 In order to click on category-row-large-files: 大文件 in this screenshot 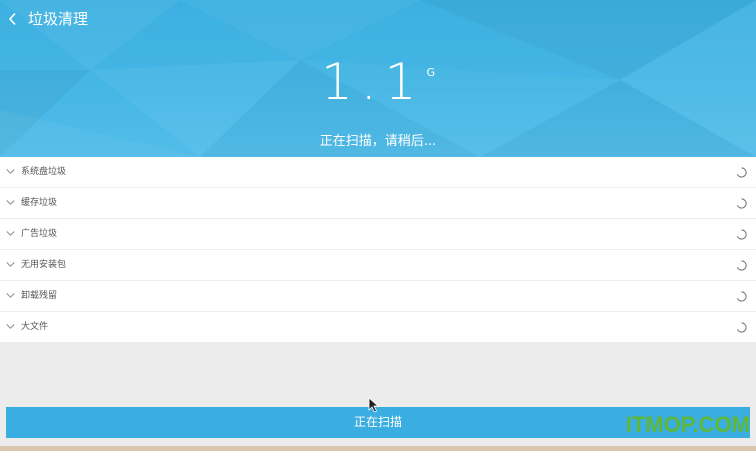, I will do `click(378, 327)`.